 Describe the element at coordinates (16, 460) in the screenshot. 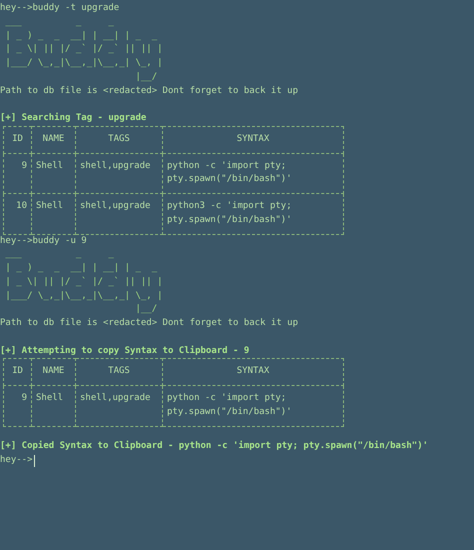

I see `prompt: hey-->` at that location.